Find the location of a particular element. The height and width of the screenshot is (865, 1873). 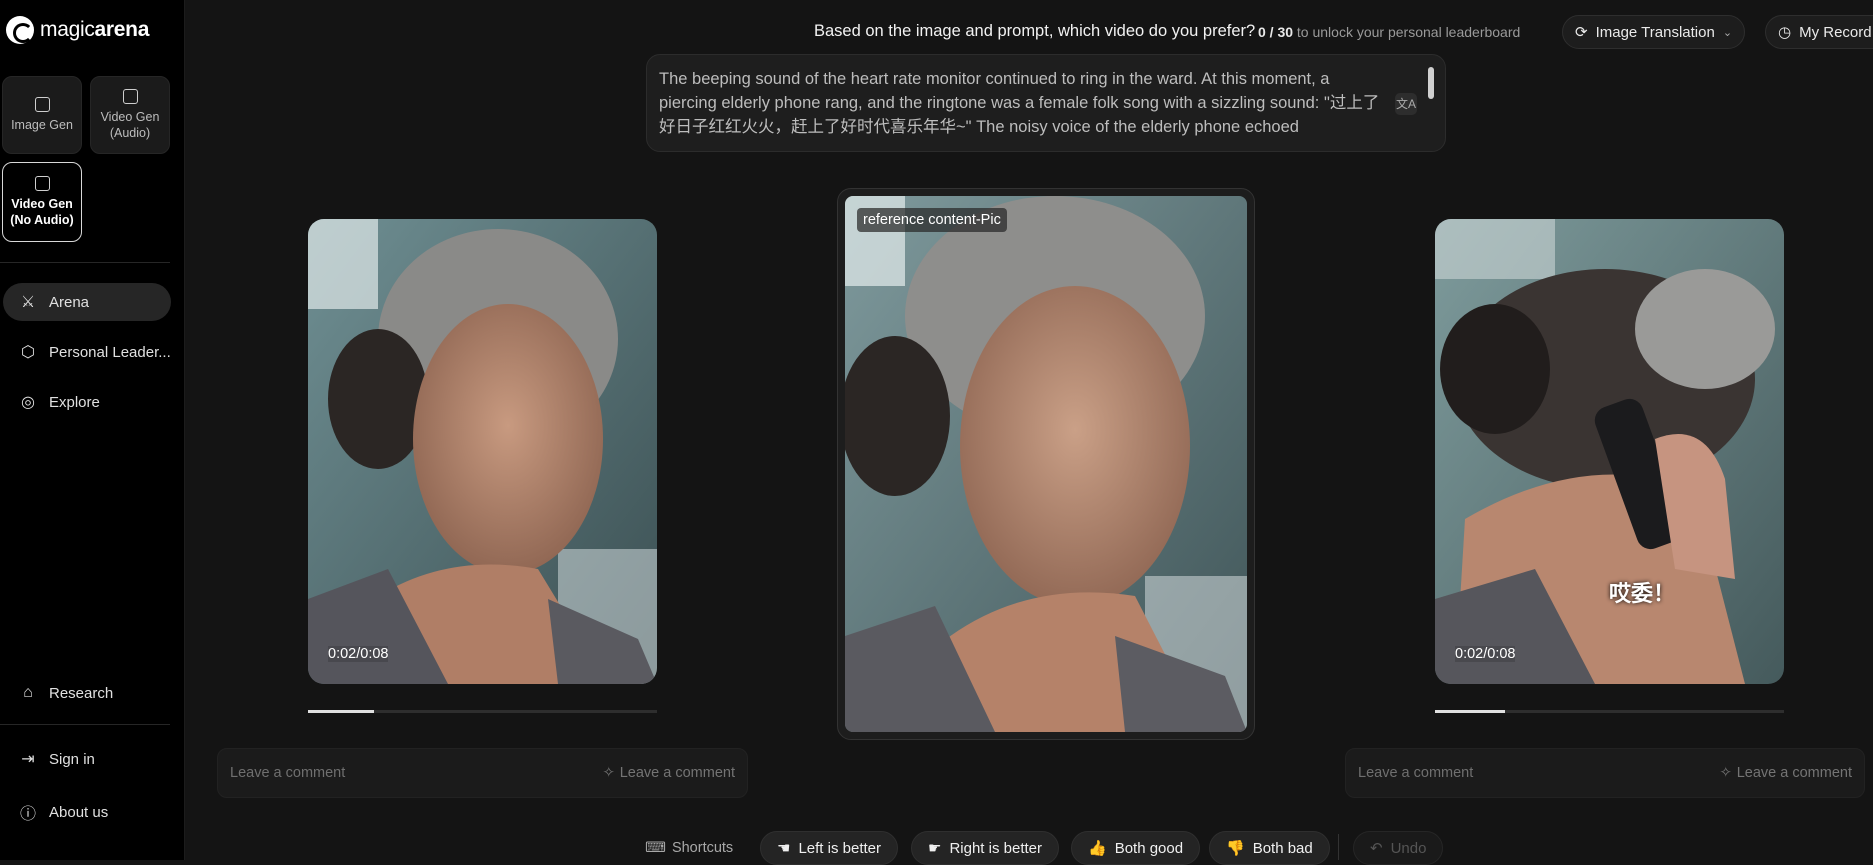

swords-icon: ⚔ is located at coordinates (28, 302).